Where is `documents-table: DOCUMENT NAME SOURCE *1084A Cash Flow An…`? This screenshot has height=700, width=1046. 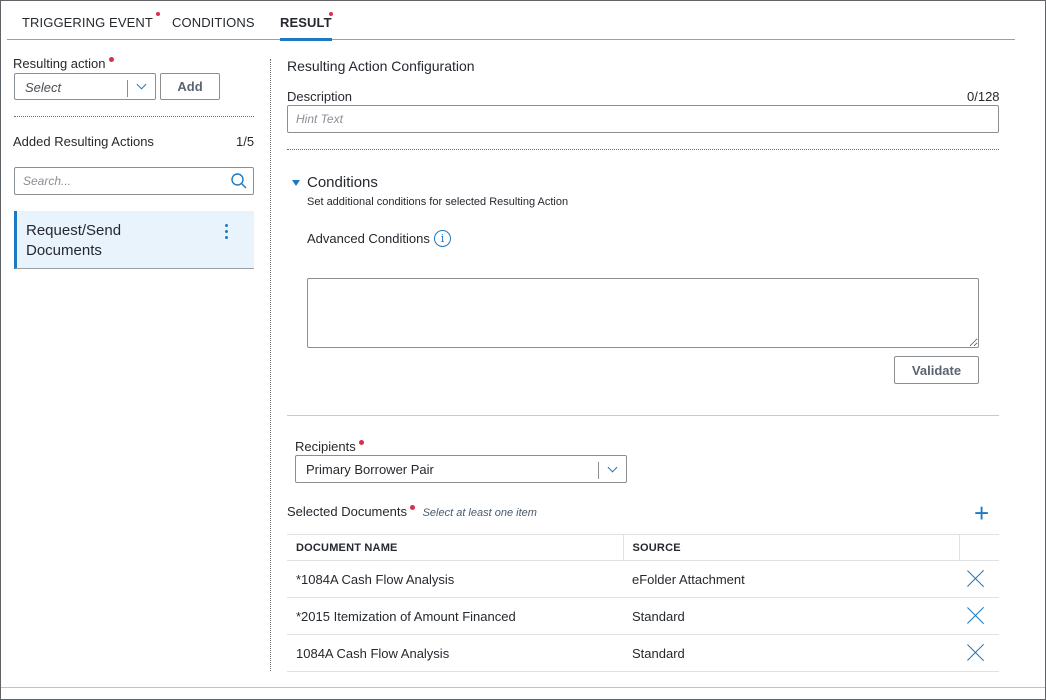
documents-table: DOCUMENT NAME SOURCE *1084A Cash Flow An… is located at coordinates (643, 603).